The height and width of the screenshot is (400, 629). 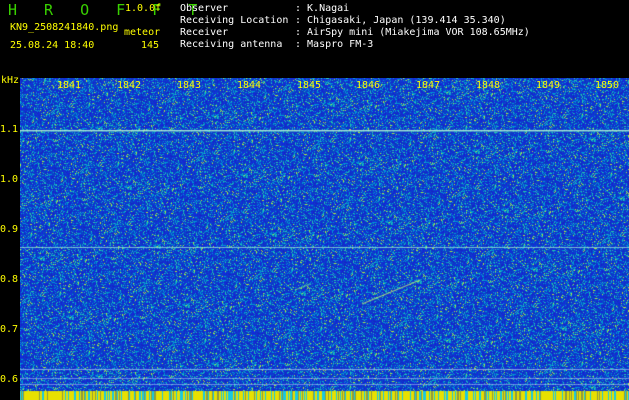 What do you see at coordinates (9, 279) in the screenshot?
I see `y-tick-label: 0.8` at bounding box center [9, 279].